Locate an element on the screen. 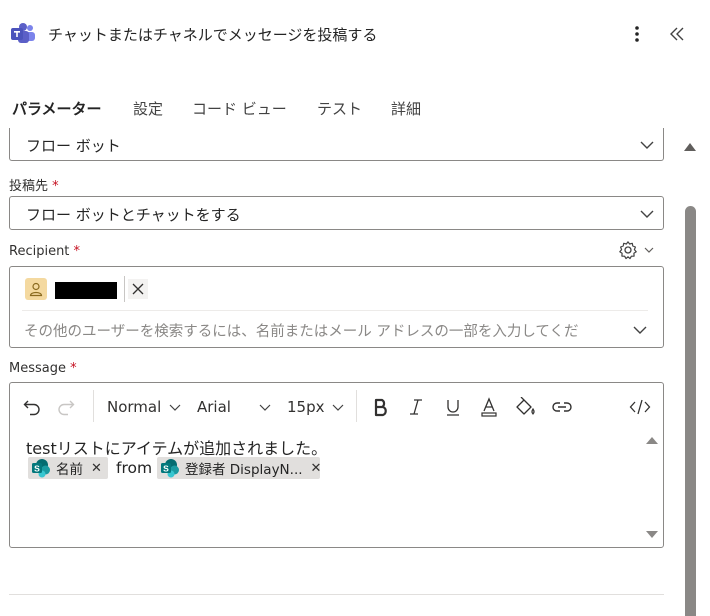  bold-button is located at coordinates (381, 407).